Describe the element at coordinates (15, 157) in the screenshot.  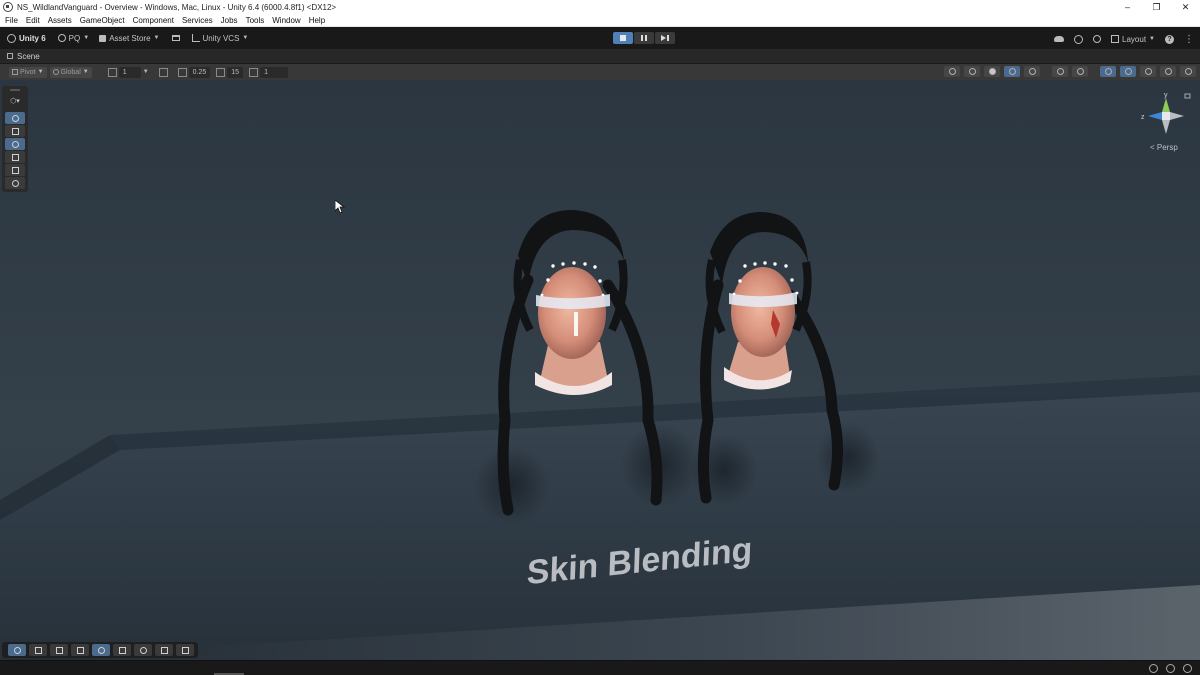
I see `scale-tool-button` at that location.